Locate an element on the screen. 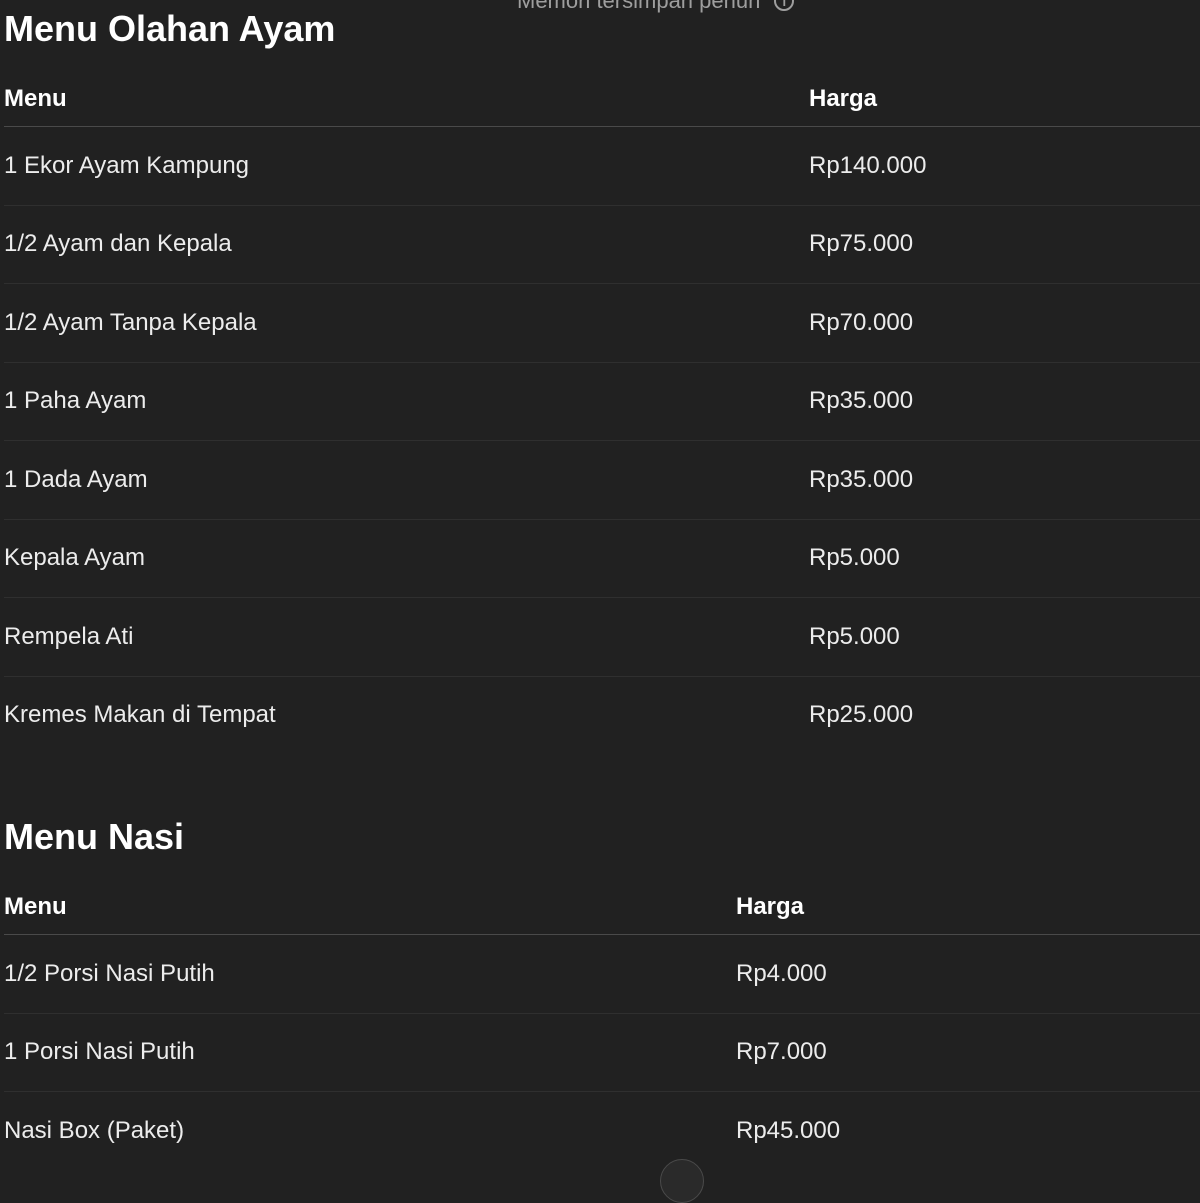 This screenshot has width=1200, height=1203. table-row: Rempela Ati Rp5.000 is located at coordinates (602, 637).